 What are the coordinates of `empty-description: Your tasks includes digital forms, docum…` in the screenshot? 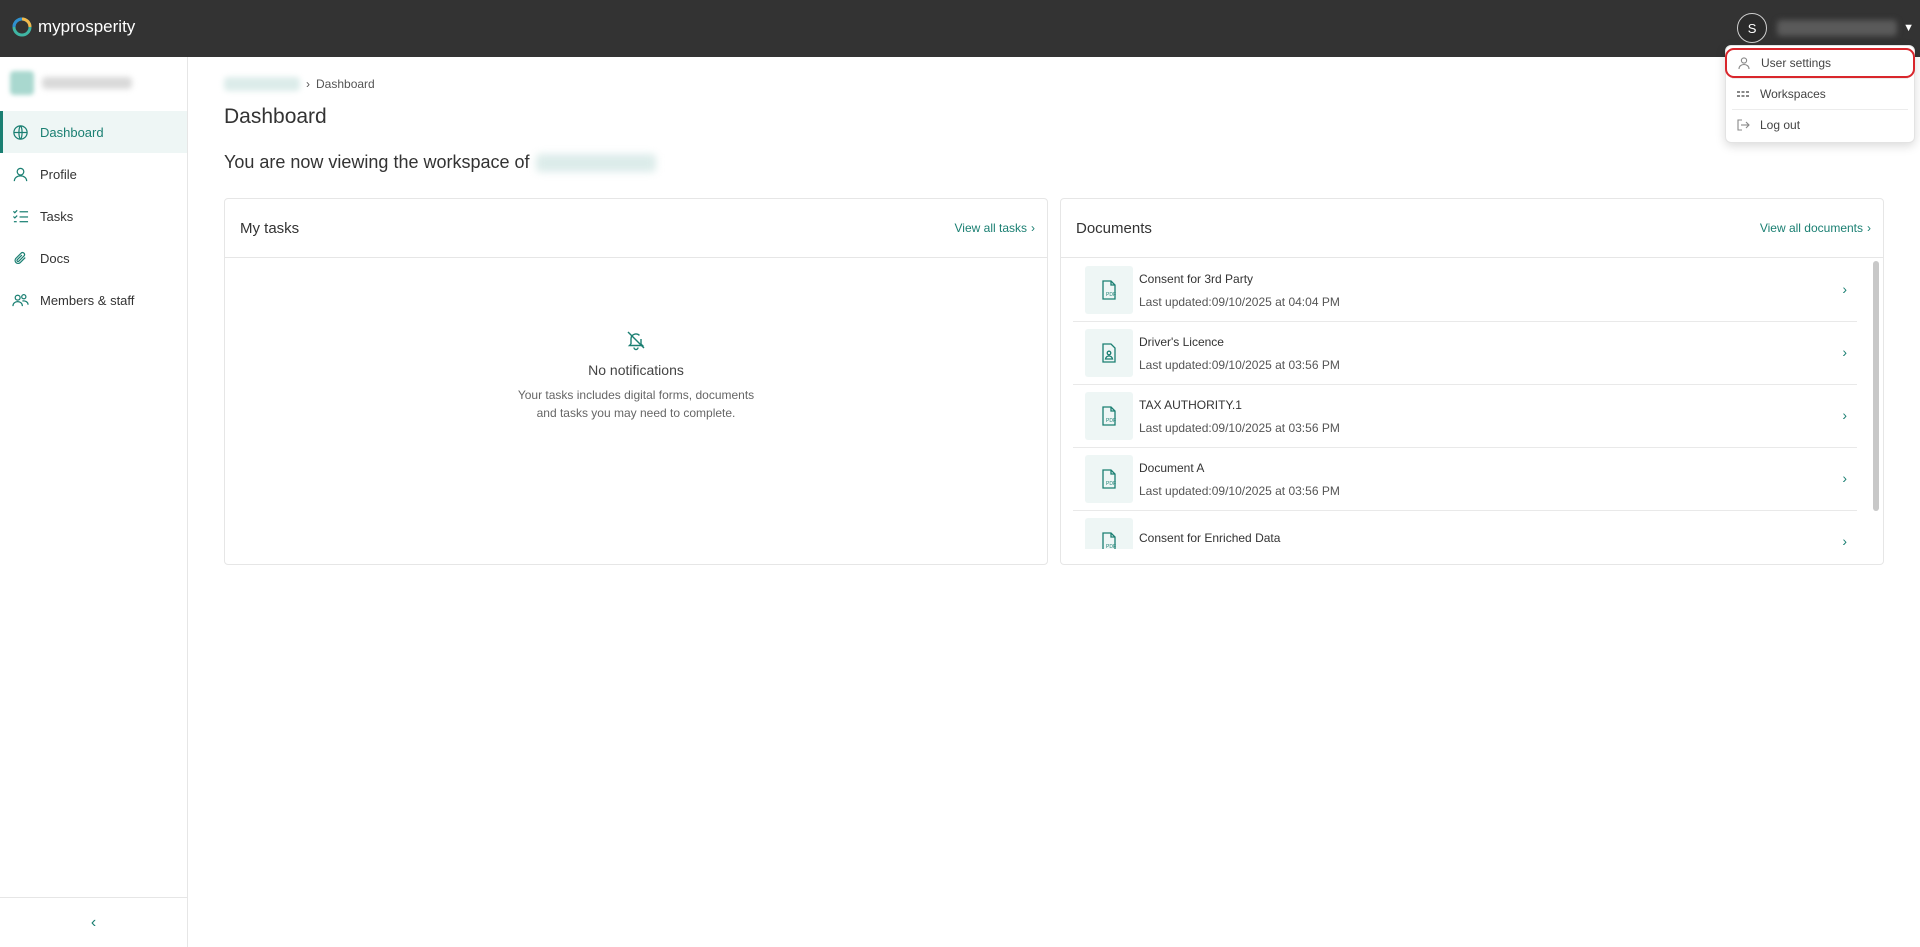 It's located at (636, 404).